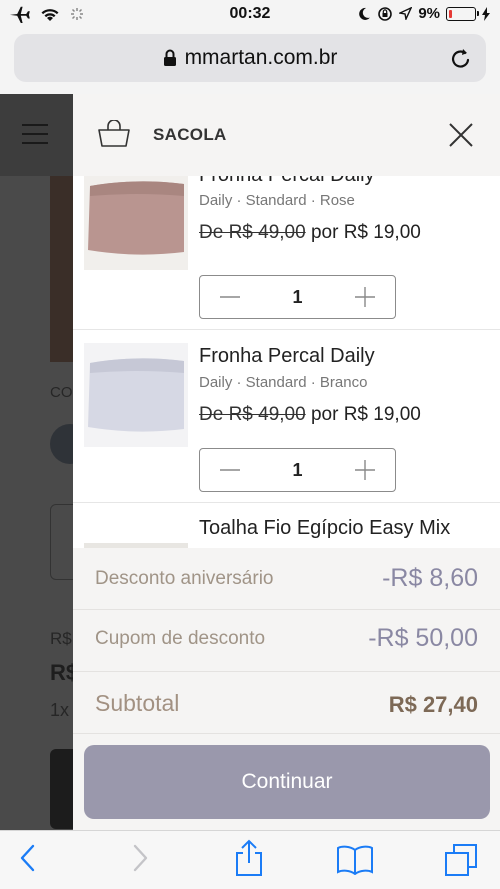  What do you see at coordinates (61, 392) in the screenshot?
I see `background-text: CO` at bounding box center [61, 392].